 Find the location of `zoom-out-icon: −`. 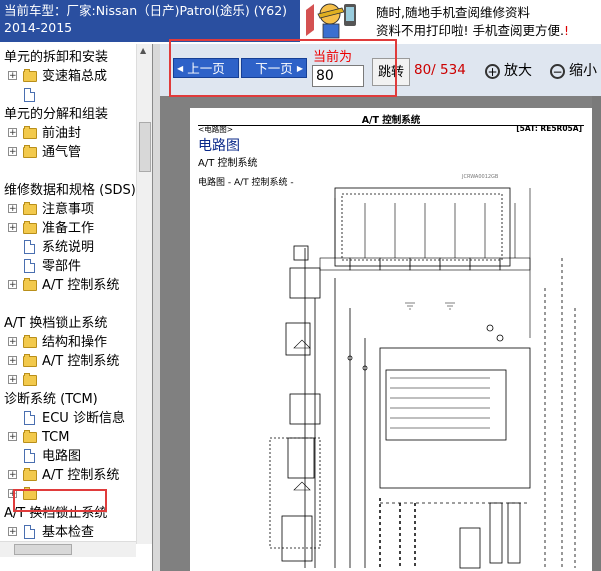

zoom-out-icon: − is located at coordinates (557, 71).